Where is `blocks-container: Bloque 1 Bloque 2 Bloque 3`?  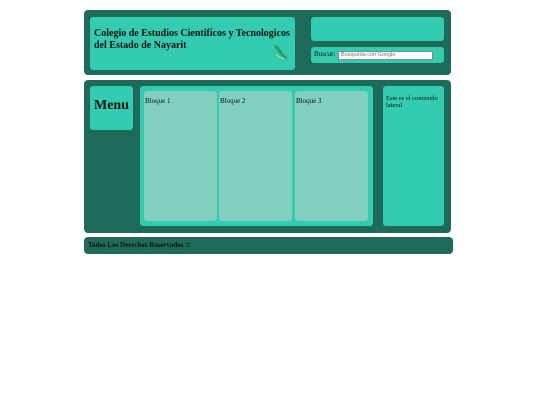
blocks-container: Bloque 1 Bloque 2 Bloque 3 is located at coordinates (256, 156).